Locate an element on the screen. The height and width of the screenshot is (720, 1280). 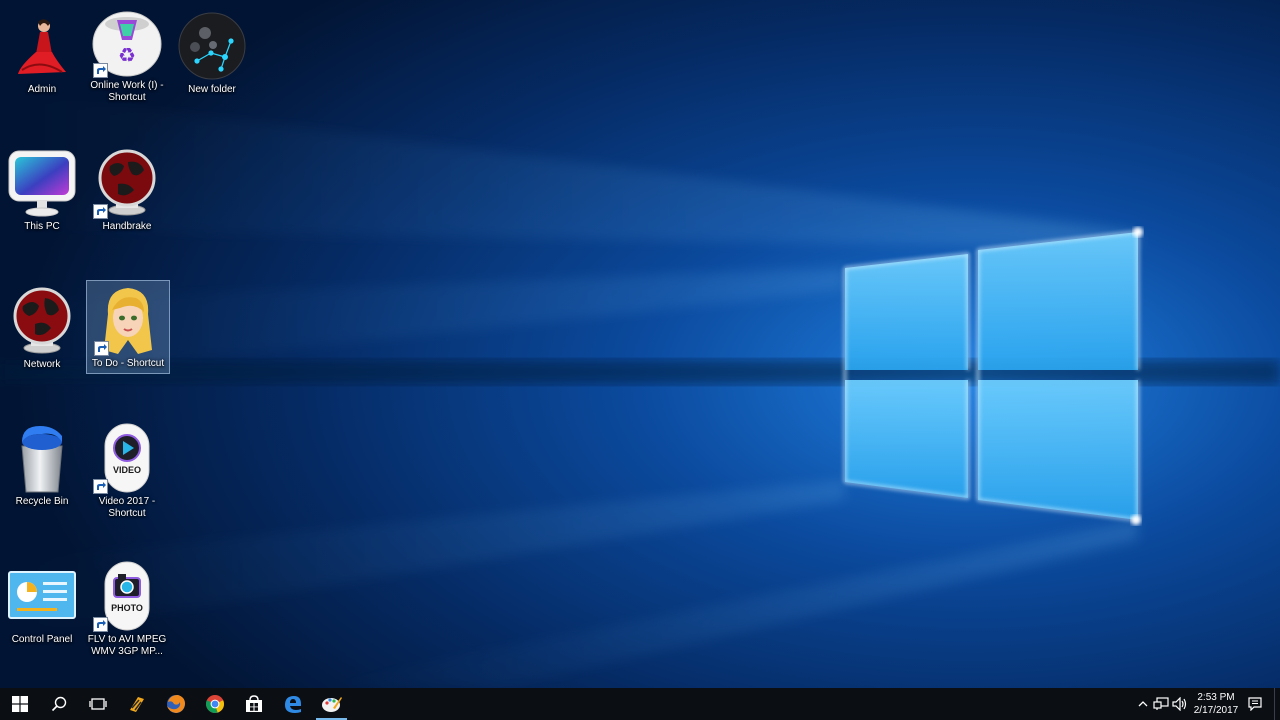
desktop-icon-label: Admin is located at coordinates (42, 89).